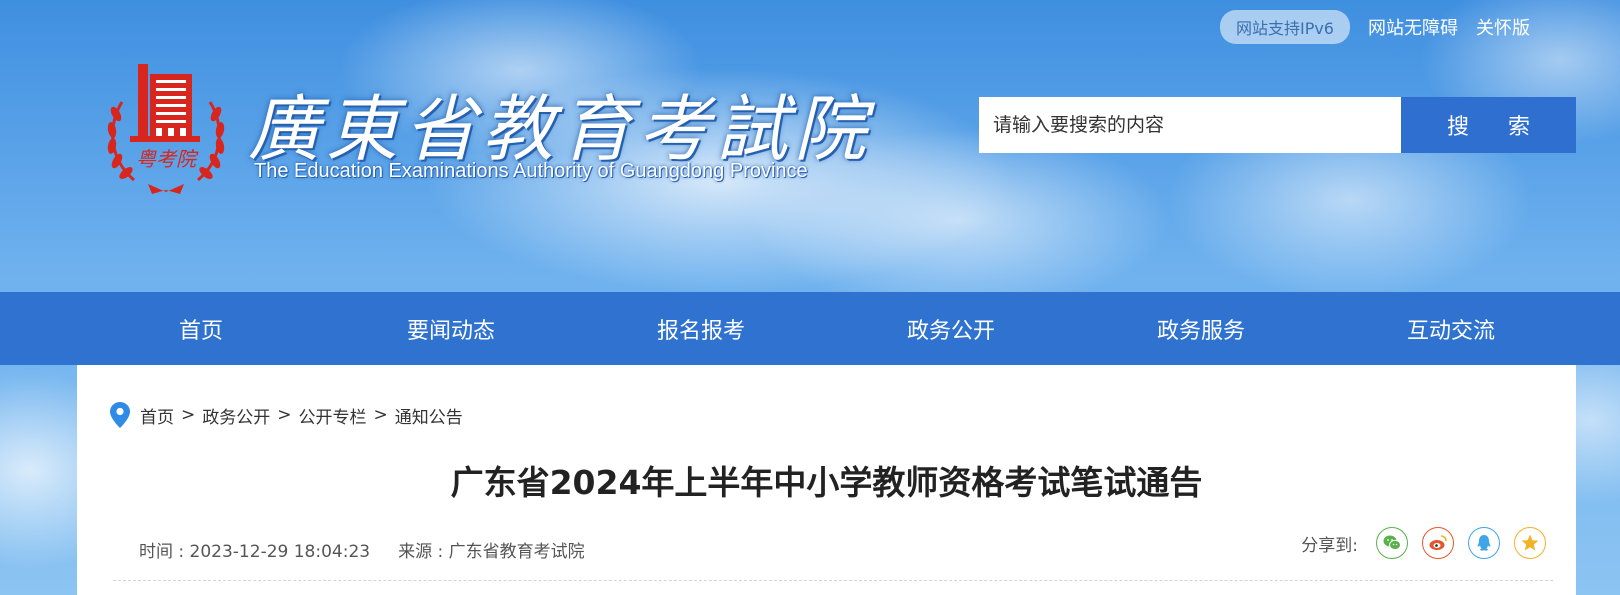 The image size is (1620, 595). What do you see at coordinates (1484, 543) in the screenshot?
I see `qq-icon` at bounding box center [1484, 543].